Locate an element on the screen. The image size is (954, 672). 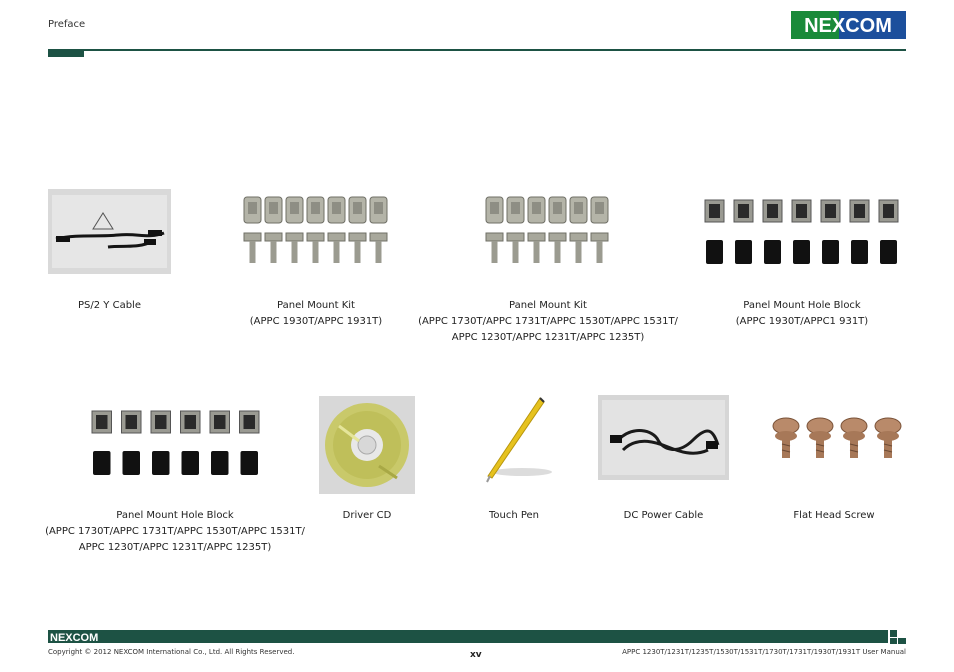
item-note: (APPC 1930T/APPC 1931T) is located at coordinates (316, 321).